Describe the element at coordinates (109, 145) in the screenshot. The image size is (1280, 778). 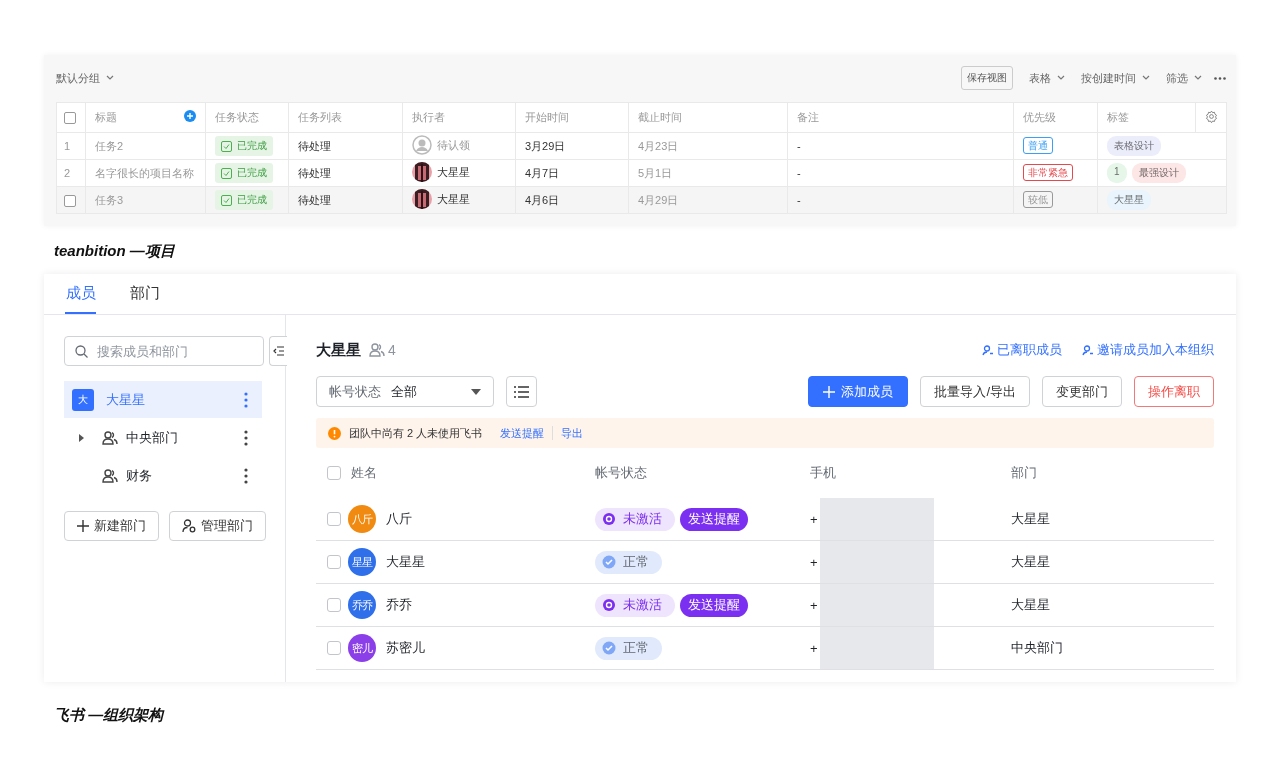
I see `task-title: 任务2` at that location.